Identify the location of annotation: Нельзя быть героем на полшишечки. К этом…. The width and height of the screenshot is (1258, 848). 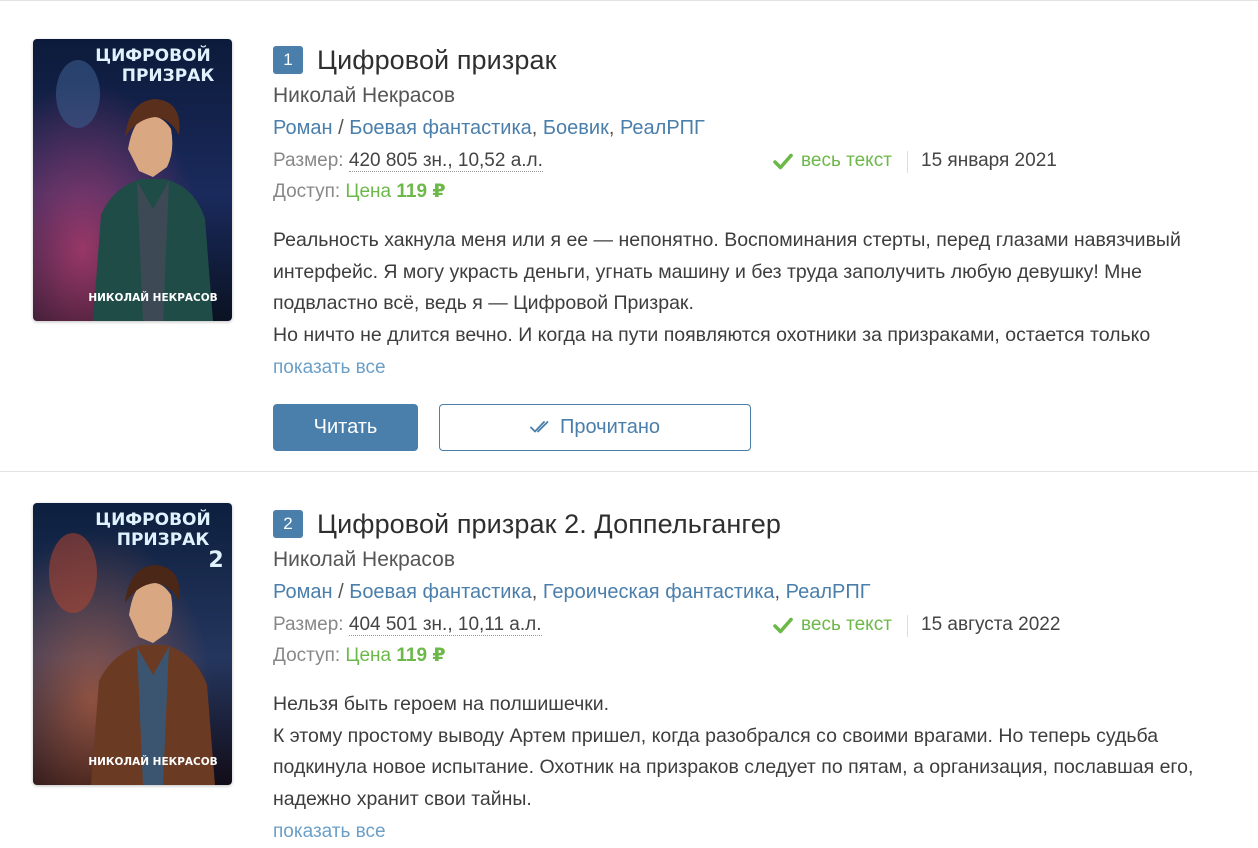
(760, 768).